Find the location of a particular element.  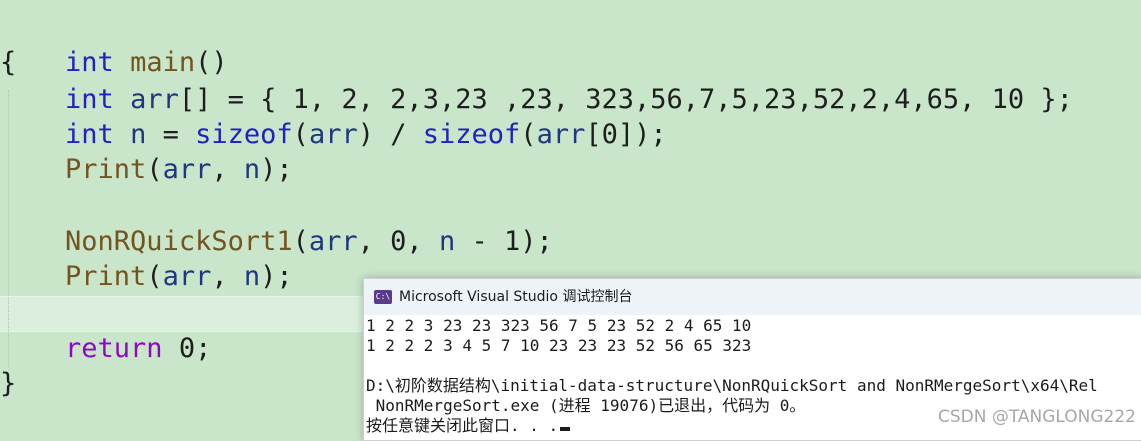

console-titlebar: C:\ Microsoft Visual Studio 调试控制台 is located at coordinates (752, 297).